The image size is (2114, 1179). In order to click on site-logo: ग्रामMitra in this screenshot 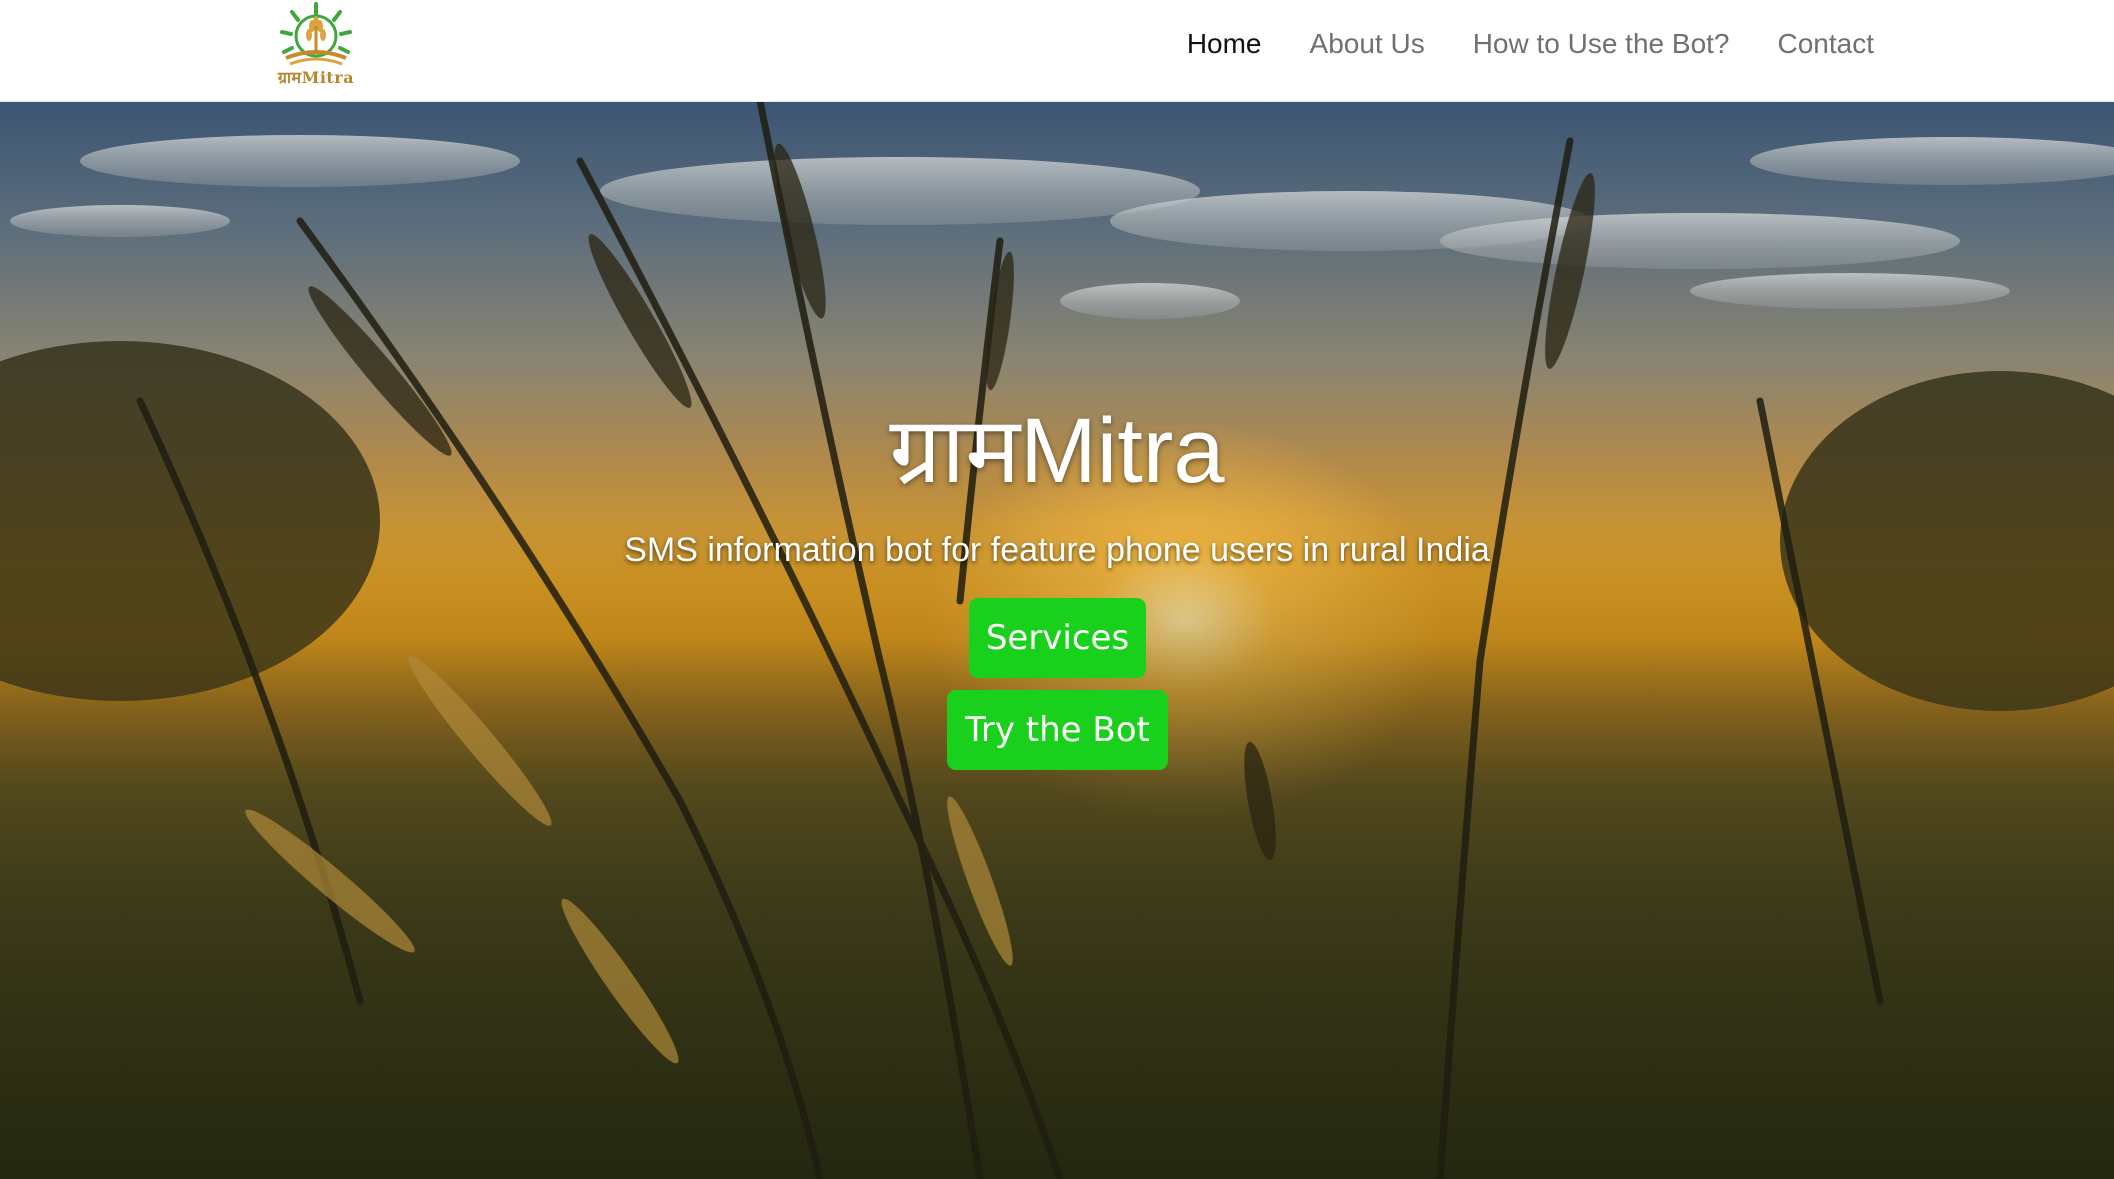, I will do `click(316, 47)`.